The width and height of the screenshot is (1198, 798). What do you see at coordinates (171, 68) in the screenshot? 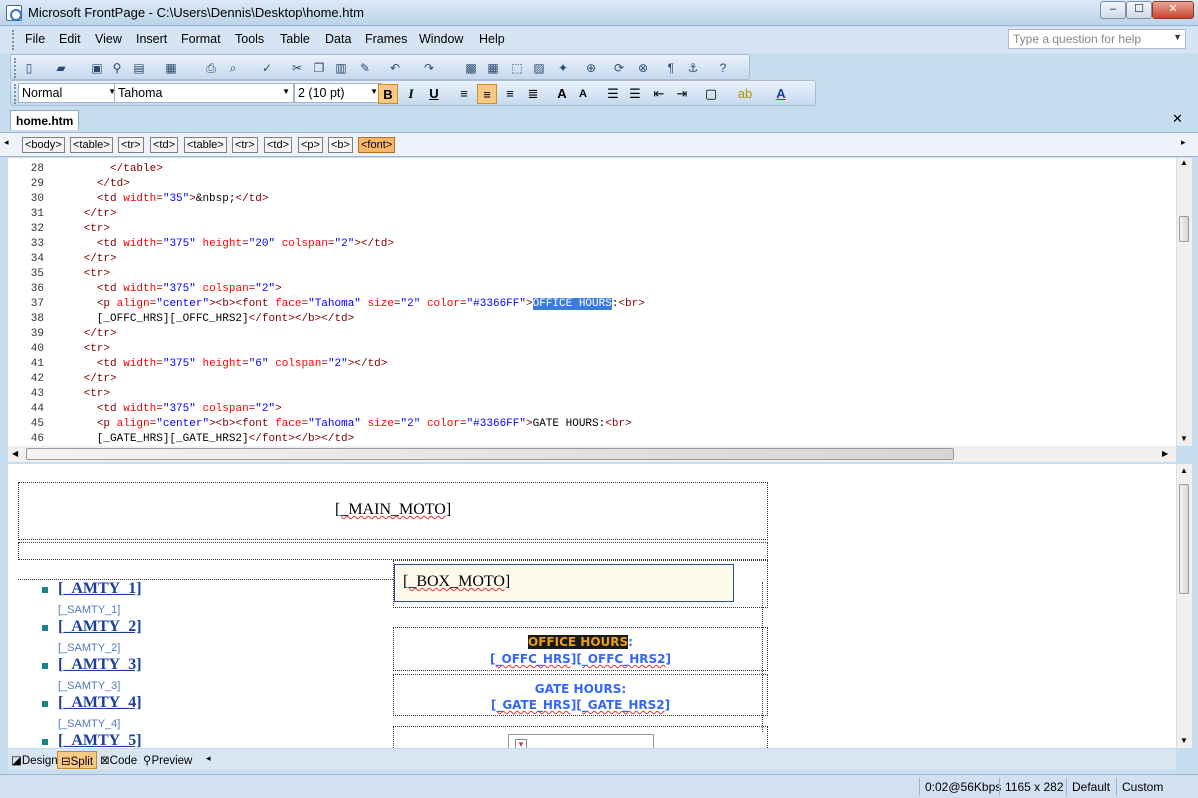
I see `web-component-icon: ▦` at bounding box center [171, 68].